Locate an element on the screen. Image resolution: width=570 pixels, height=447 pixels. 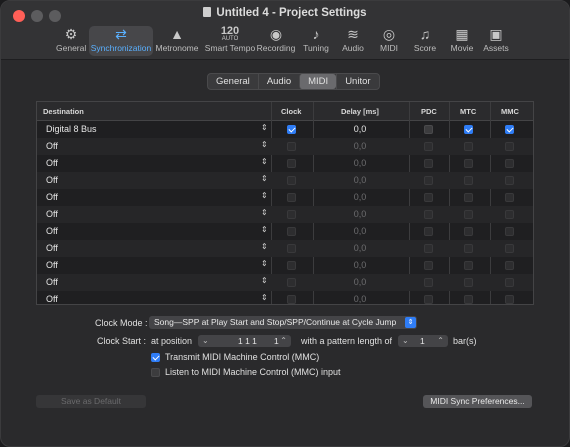
table-row: Digital 8 Bus ⇕ 0,0 is located at coordinates (285, 129).